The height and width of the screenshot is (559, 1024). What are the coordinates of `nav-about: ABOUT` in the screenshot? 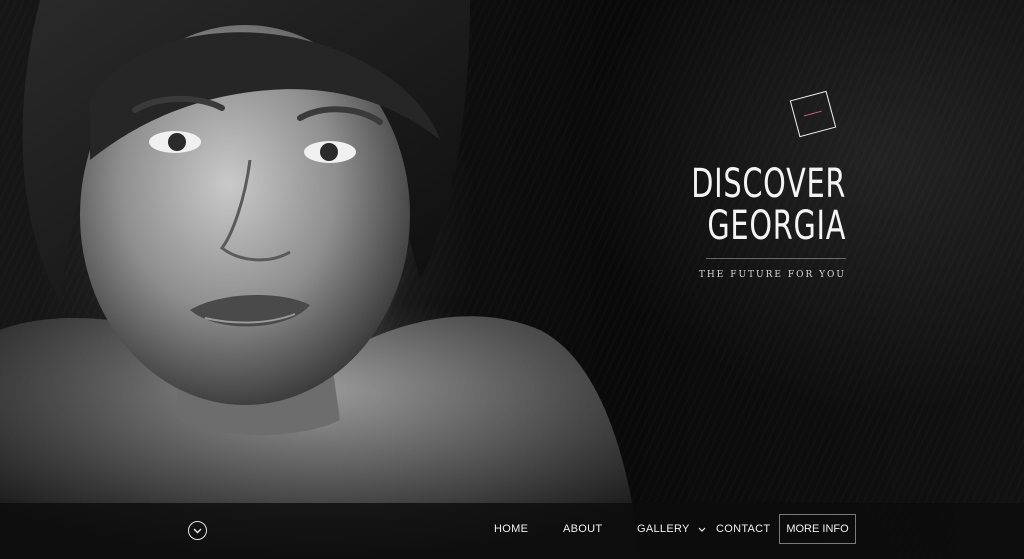 It's located at (582, 529).